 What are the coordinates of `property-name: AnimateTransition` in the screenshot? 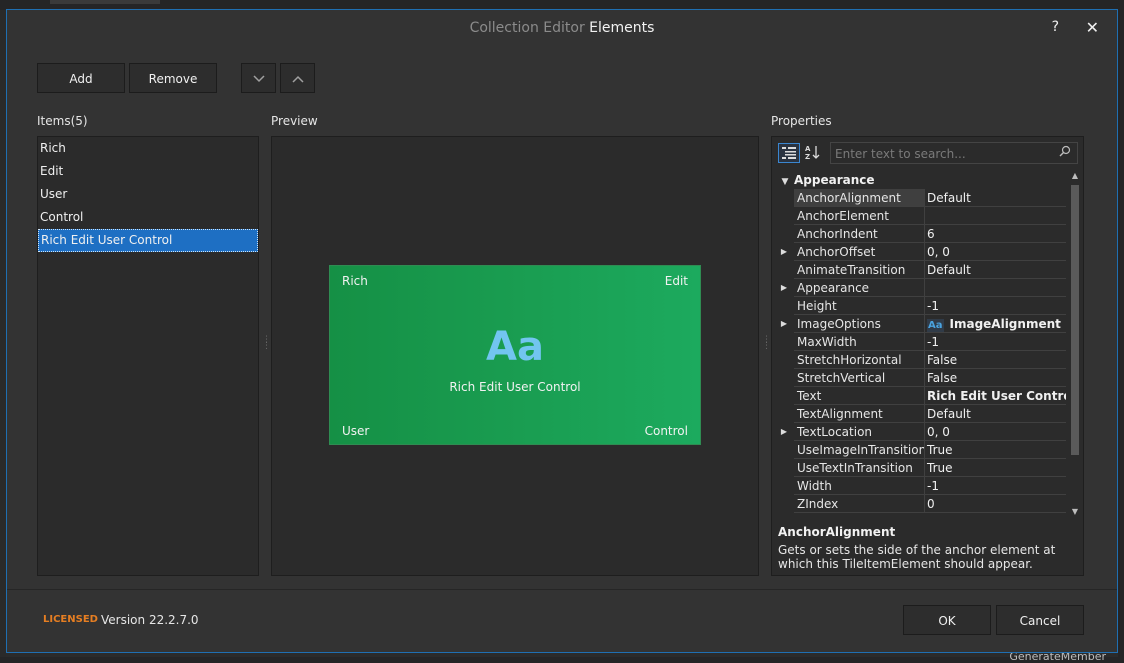 It's located at (859, 270).